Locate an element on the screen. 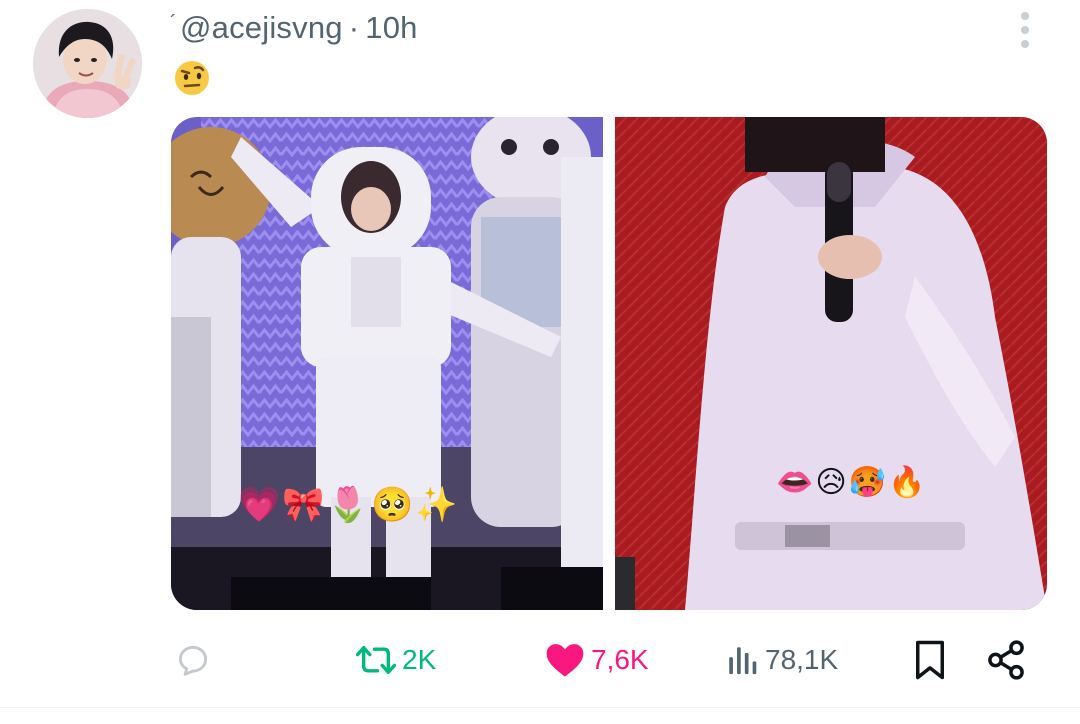  tweet-text is located at coordinates (192, 78).